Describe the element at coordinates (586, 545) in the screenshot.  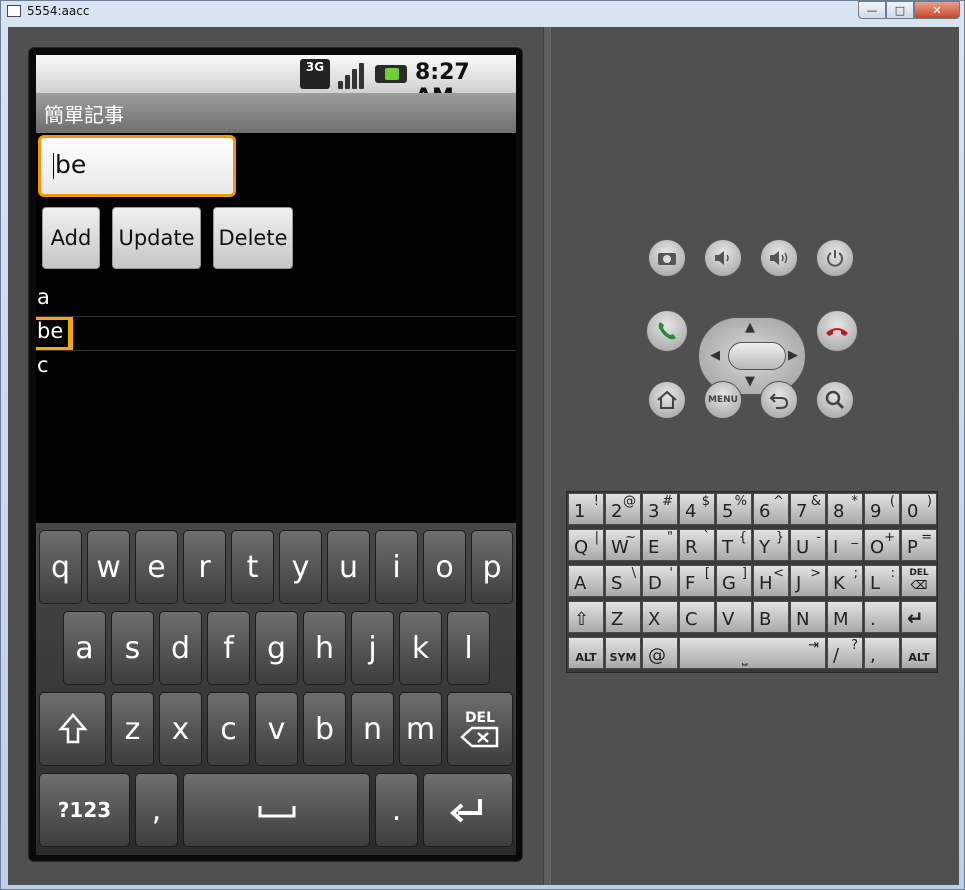
I see `hw-key-q: Q |` at that location.